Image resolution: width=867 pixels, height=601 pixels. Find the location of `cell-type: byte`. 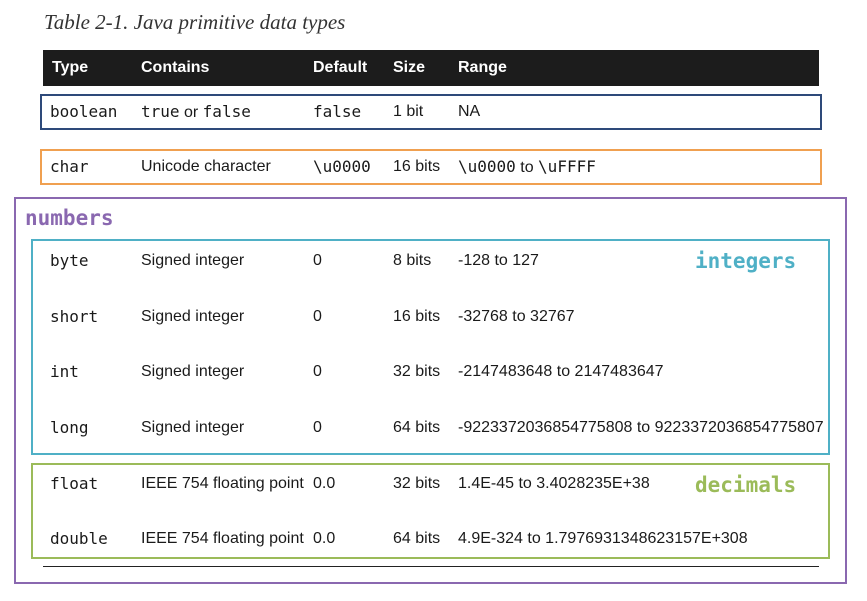

cell-type: byte is located at coordinates (69, 260).